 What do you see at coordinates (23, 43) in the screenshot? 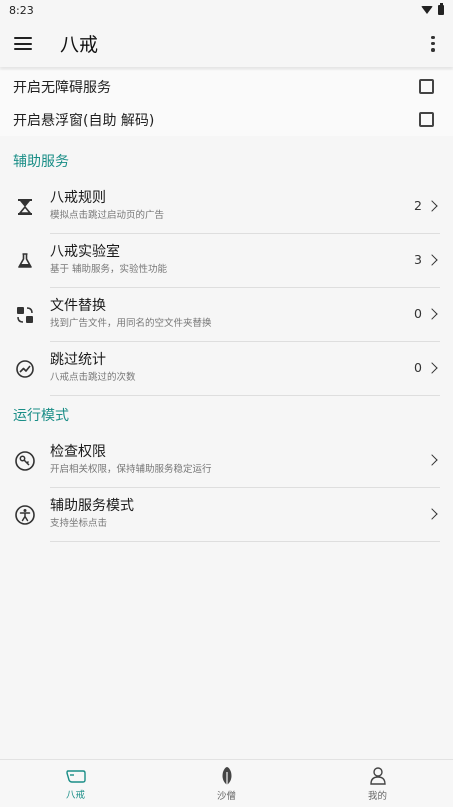
I see `menu-icon` at bounding box center [23, 43].